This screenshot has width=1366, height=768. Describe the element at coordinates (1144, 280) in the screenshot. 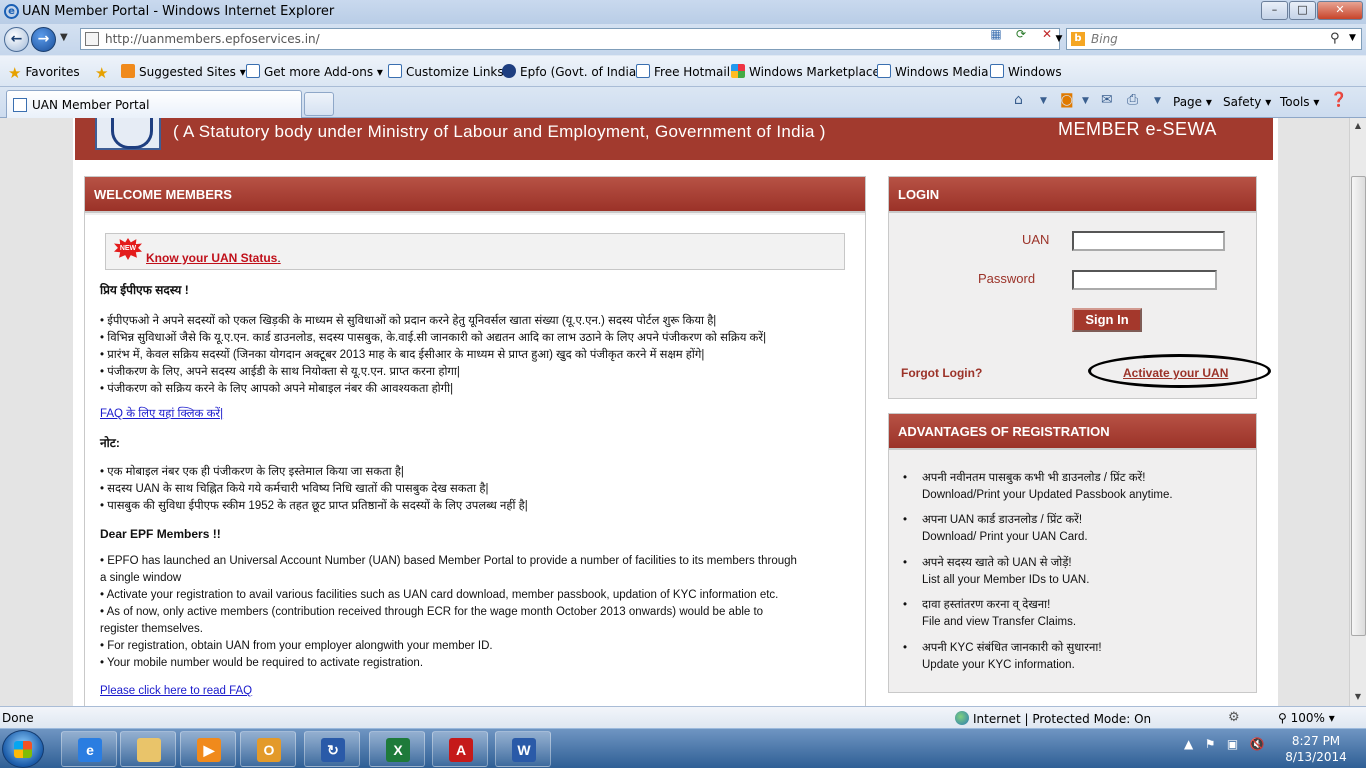

I see `password-input` at that location.